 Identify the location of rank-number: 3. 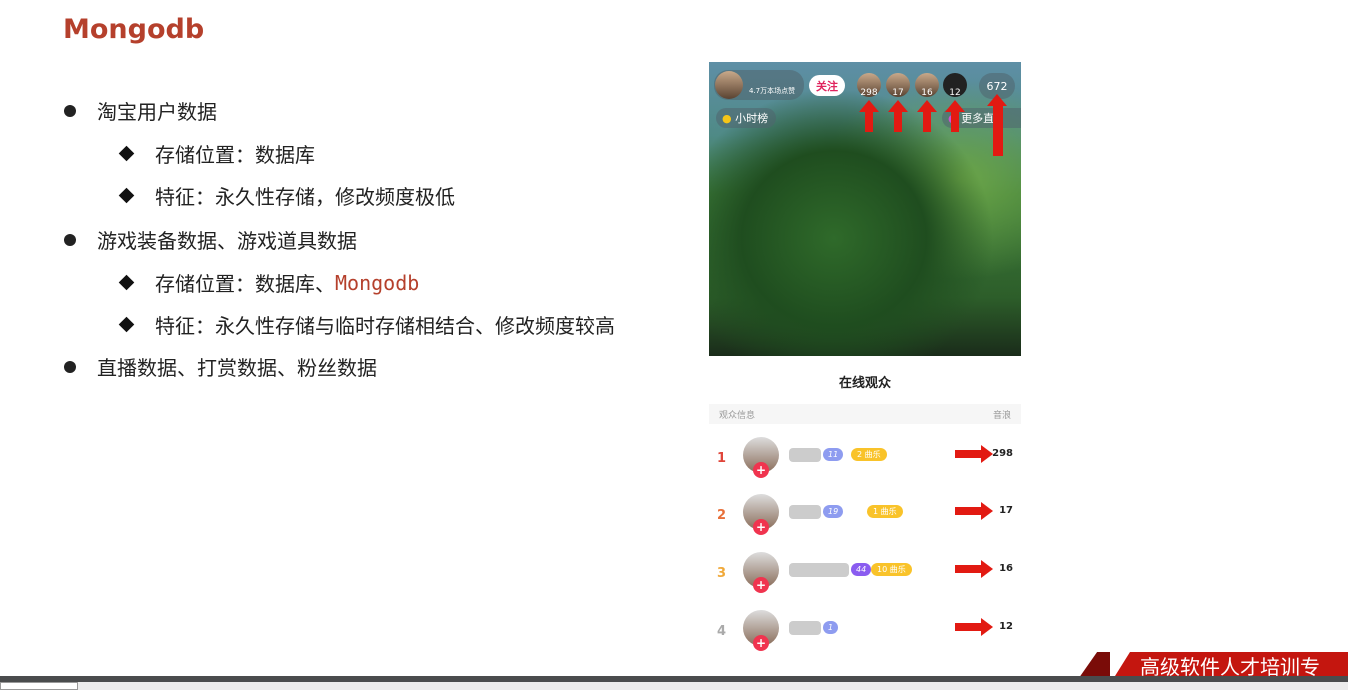
(722, 573).